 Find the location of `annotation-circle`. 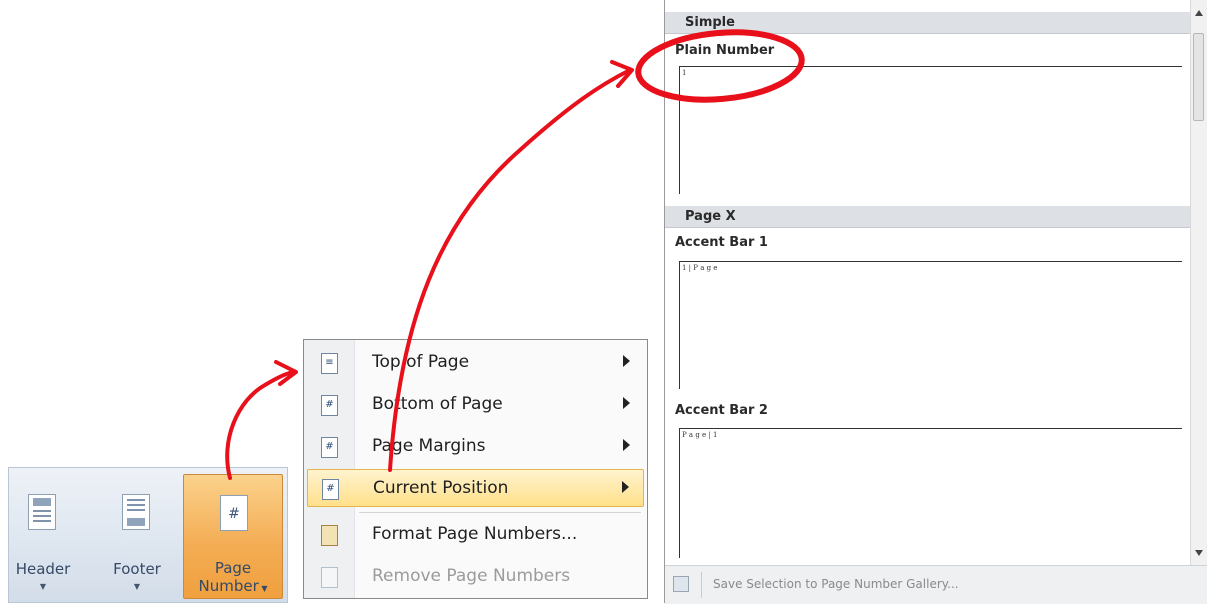

annotation-circle is located at coordinates (720, 66).